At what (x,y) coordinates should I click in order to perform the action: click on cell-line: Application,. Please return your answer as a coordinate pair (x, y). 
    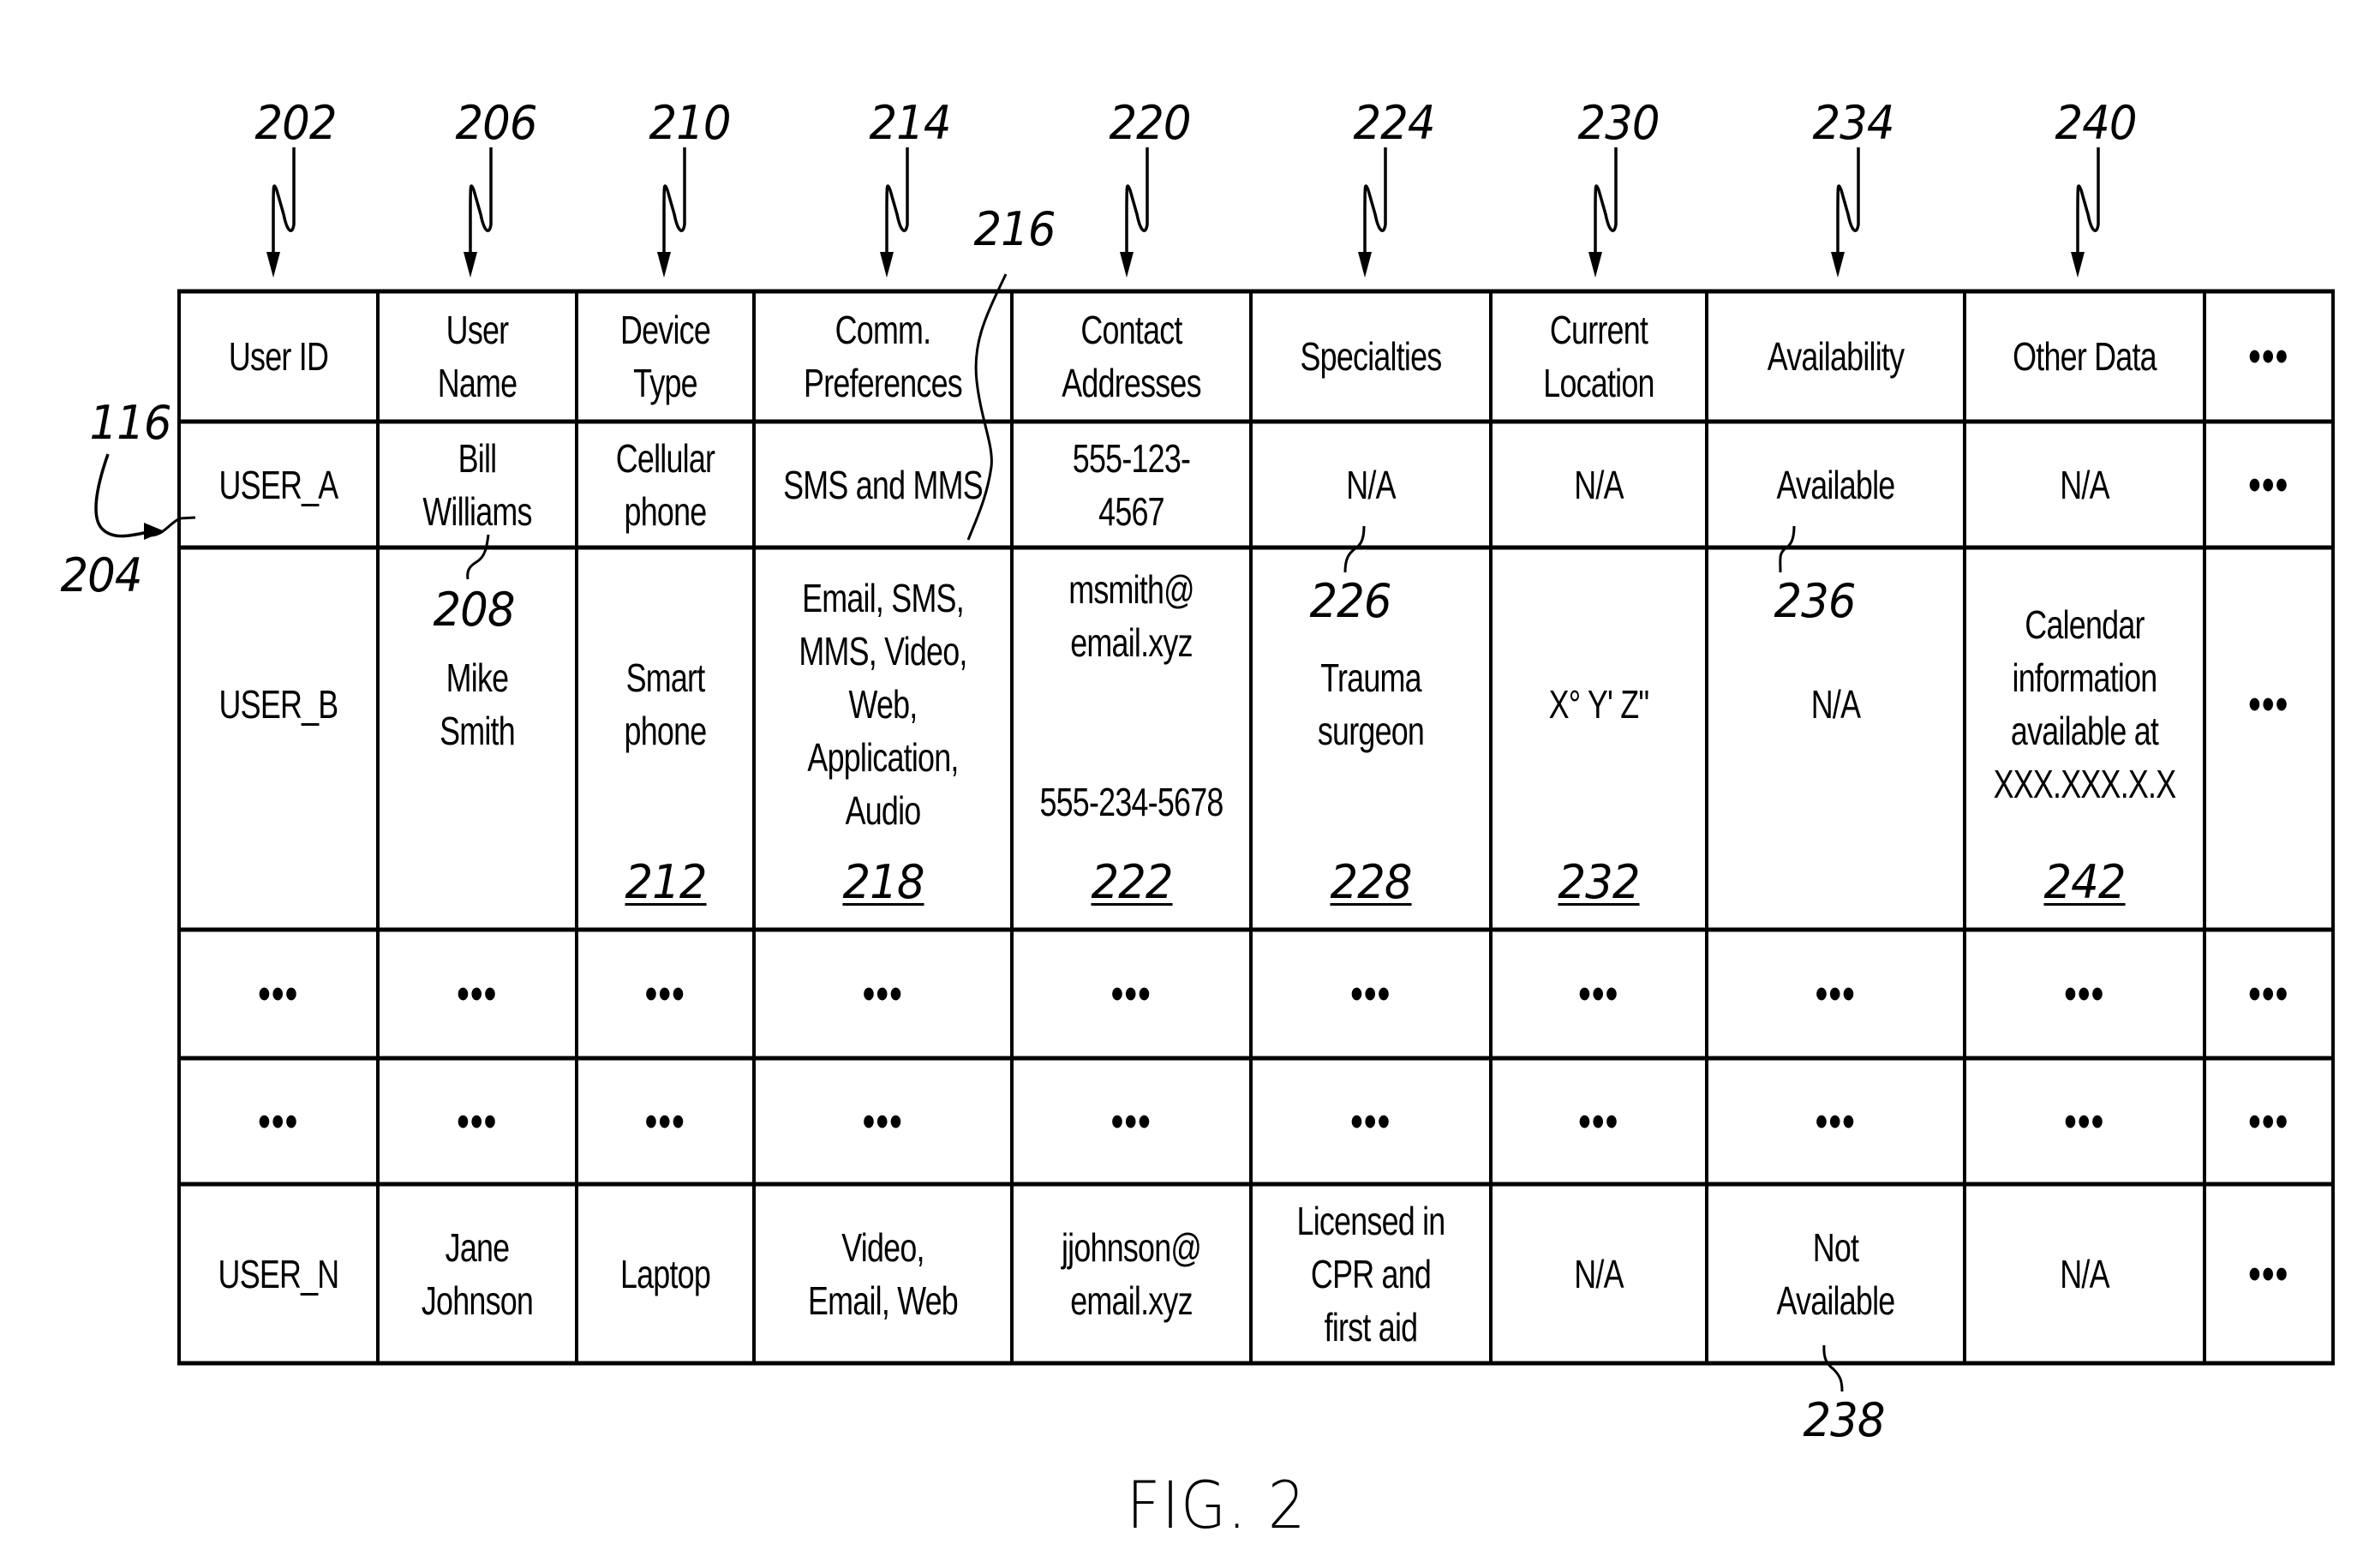
    Looking at the image, I should click on (883, 757).